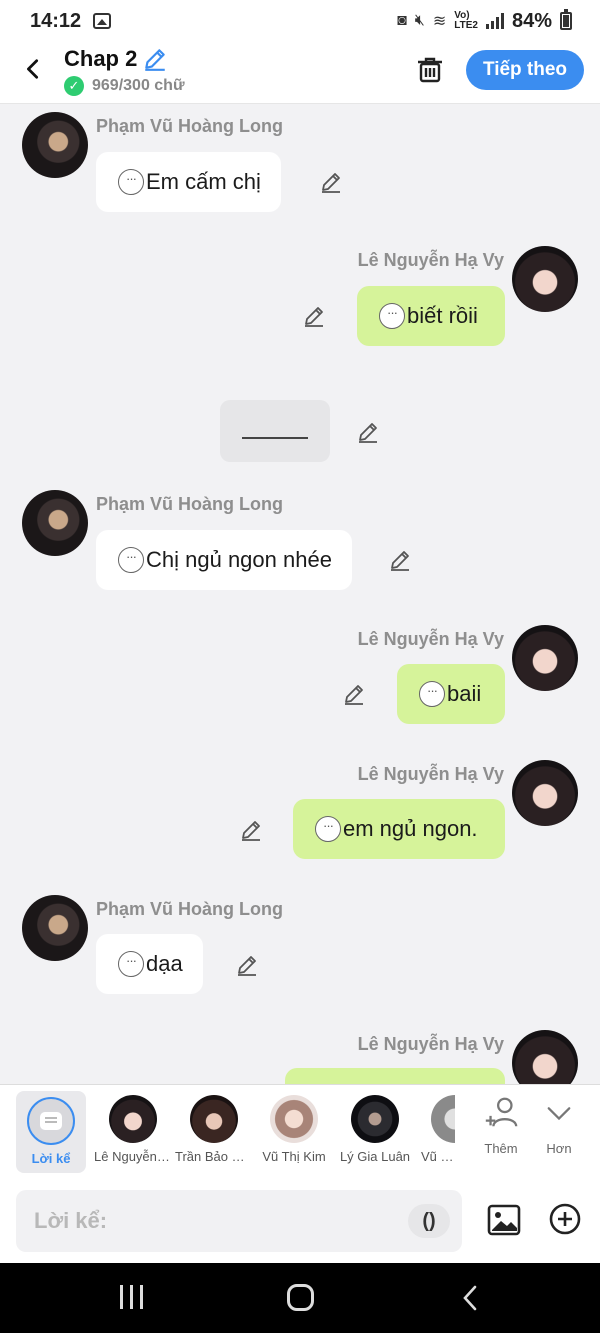  I want to click on message-bubble: ··· dạa, so click(149, 964).